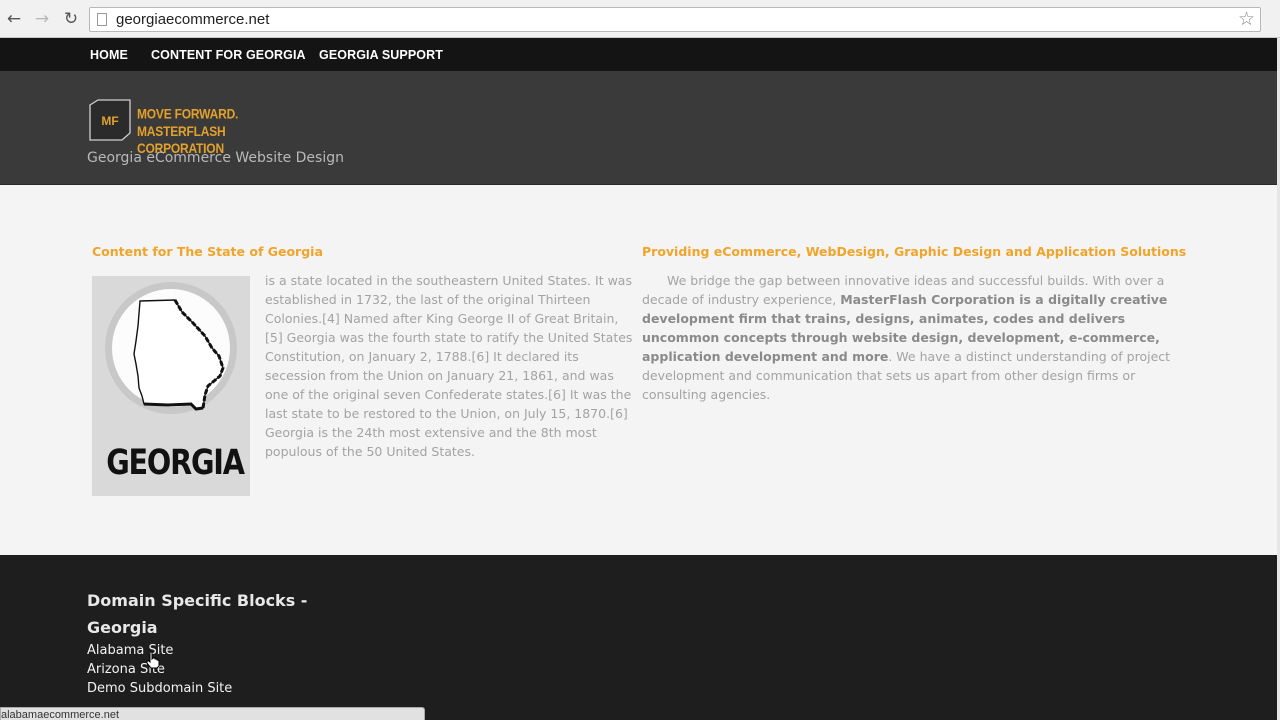 The image size is (1280, 720). What do you see at coordinates (675, 19) in the screenshot?
I see `address-bar: georgiaecommerce.net ☆` at bounding box center [675, 19].